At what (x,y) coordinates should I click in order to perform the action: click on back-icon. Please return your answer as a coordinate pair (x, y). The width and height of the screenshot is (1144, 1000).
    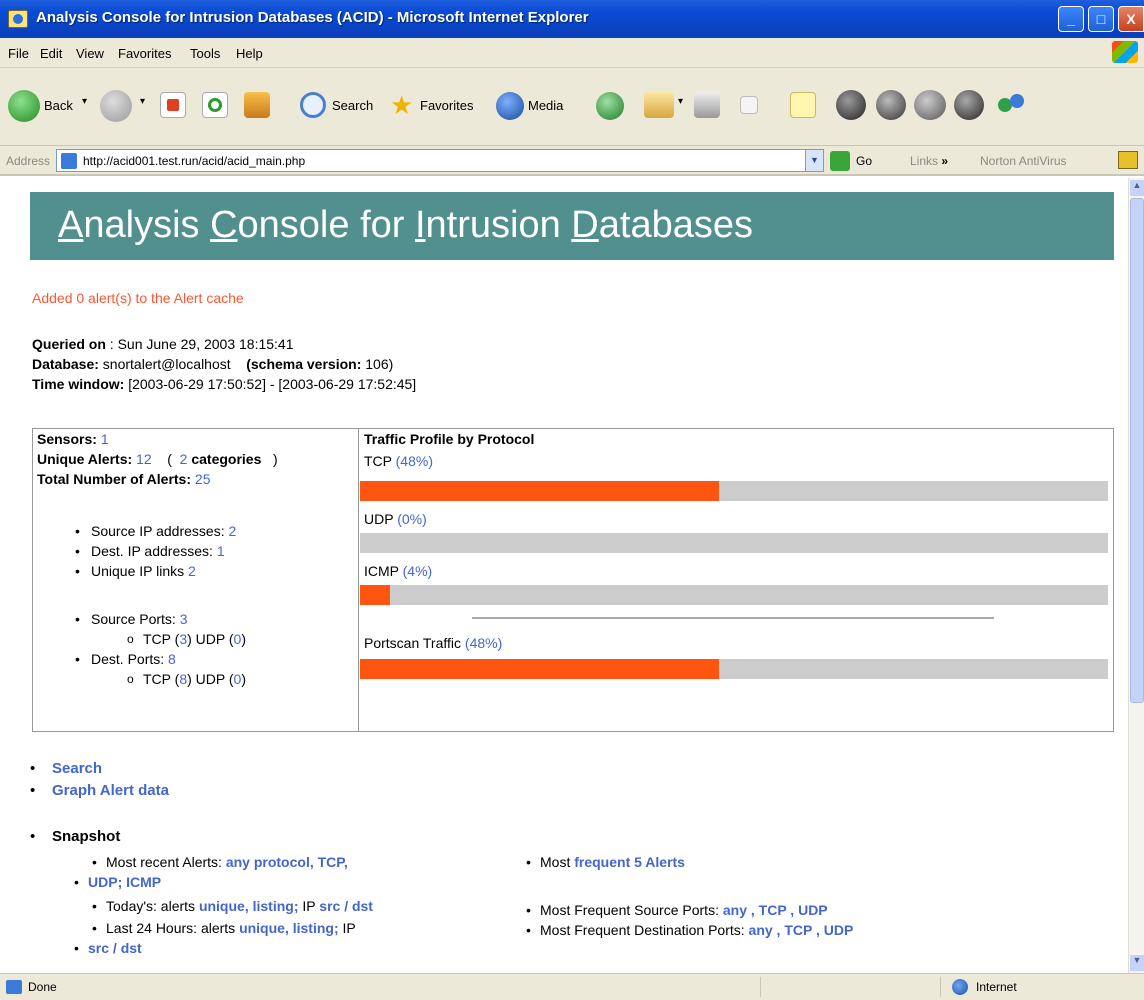
    Looking at the image, I should click on (24, 106).